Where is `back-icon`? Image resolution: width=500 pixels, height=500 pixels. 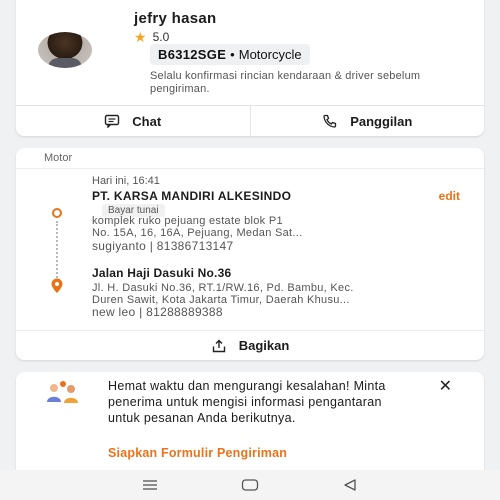 back-icon is located at coordinates (350, 485).